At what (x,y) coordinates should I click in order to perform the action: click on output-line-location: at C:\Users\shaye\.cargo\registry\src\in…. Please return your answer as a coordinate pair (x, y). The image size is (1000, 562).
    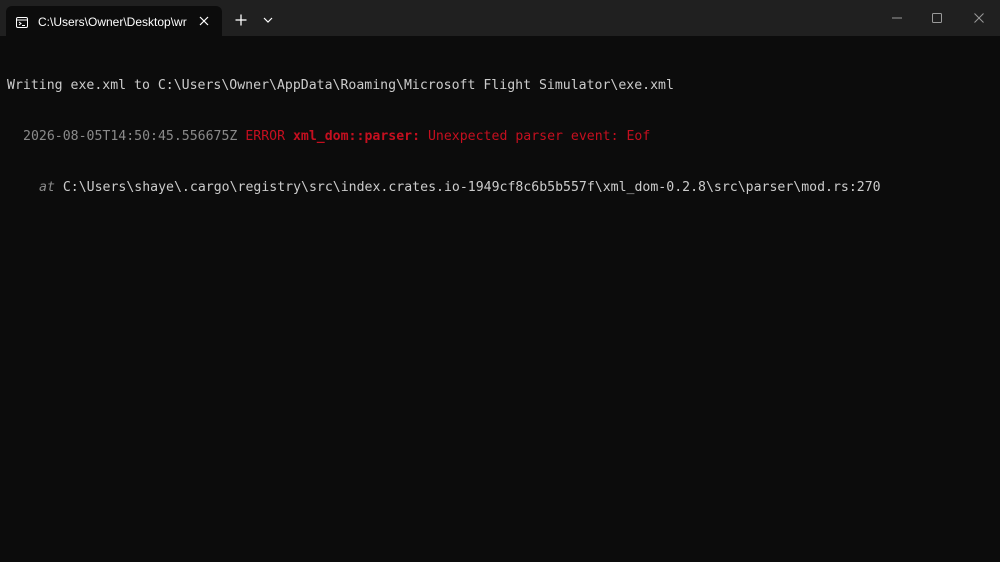
    Looking at the image, I should click on (503, 187).